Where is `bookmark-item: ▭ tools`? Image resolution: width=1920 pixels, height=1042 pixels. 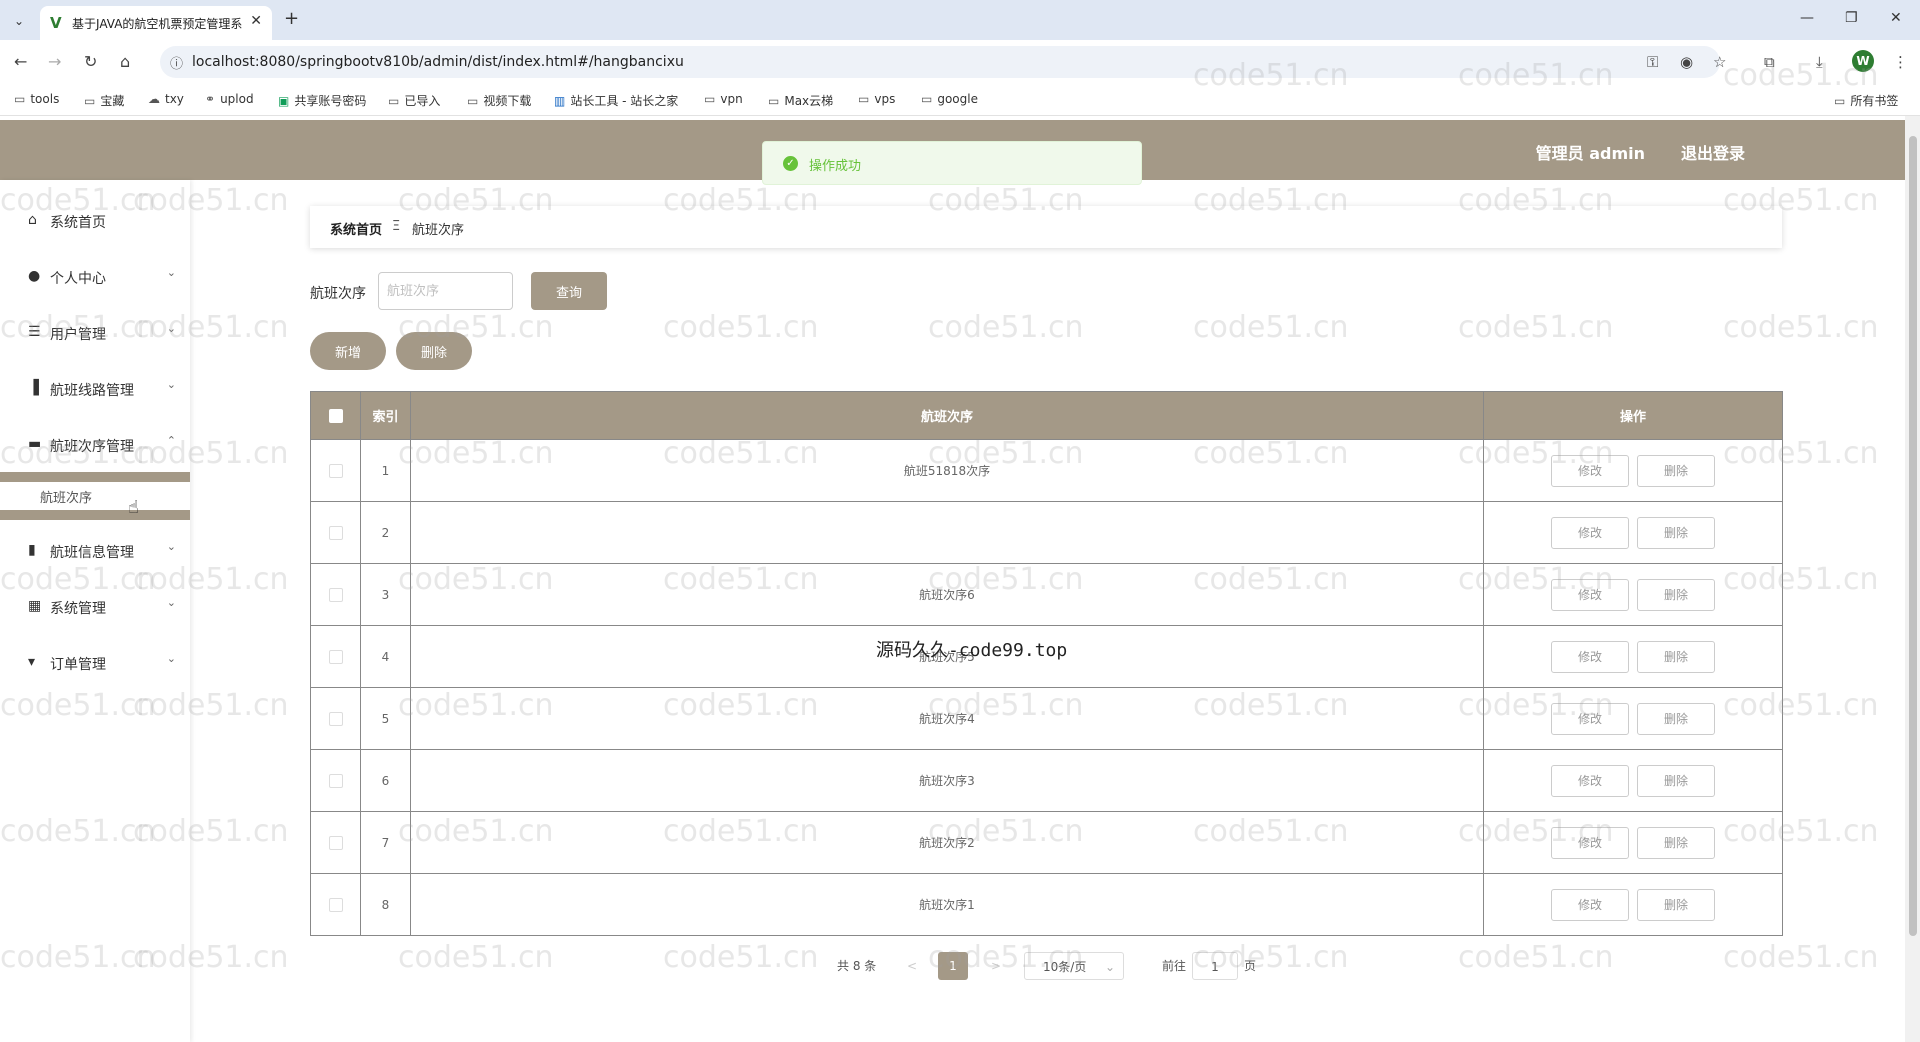
bookmark-item: ▭ tools is located at coordinates (36, 99).